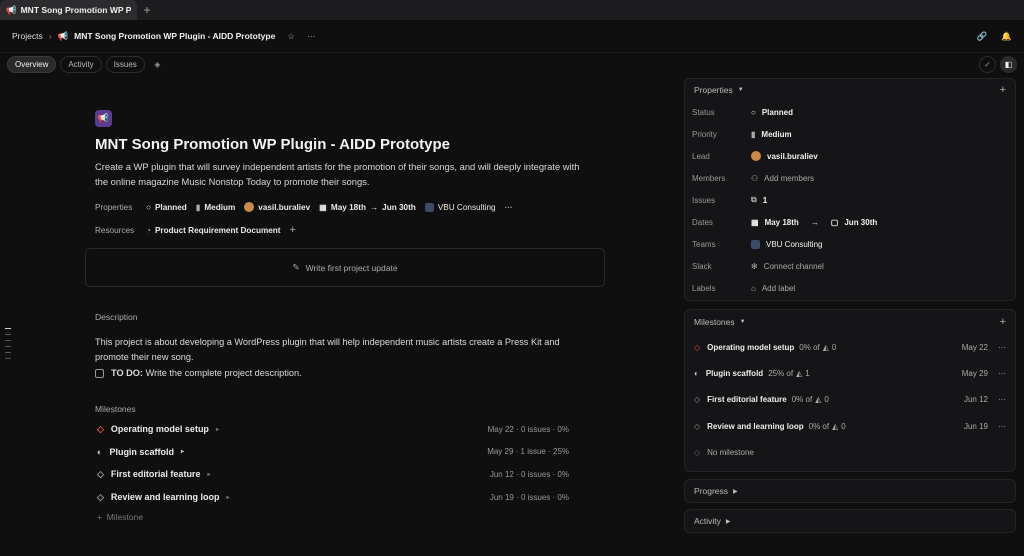 The image size is (1024, 556). What do you see at coordinates (697, 452) in the screenshot?
I see `dashed-diamond-icon: ◇` at bounding box center [697, 452].